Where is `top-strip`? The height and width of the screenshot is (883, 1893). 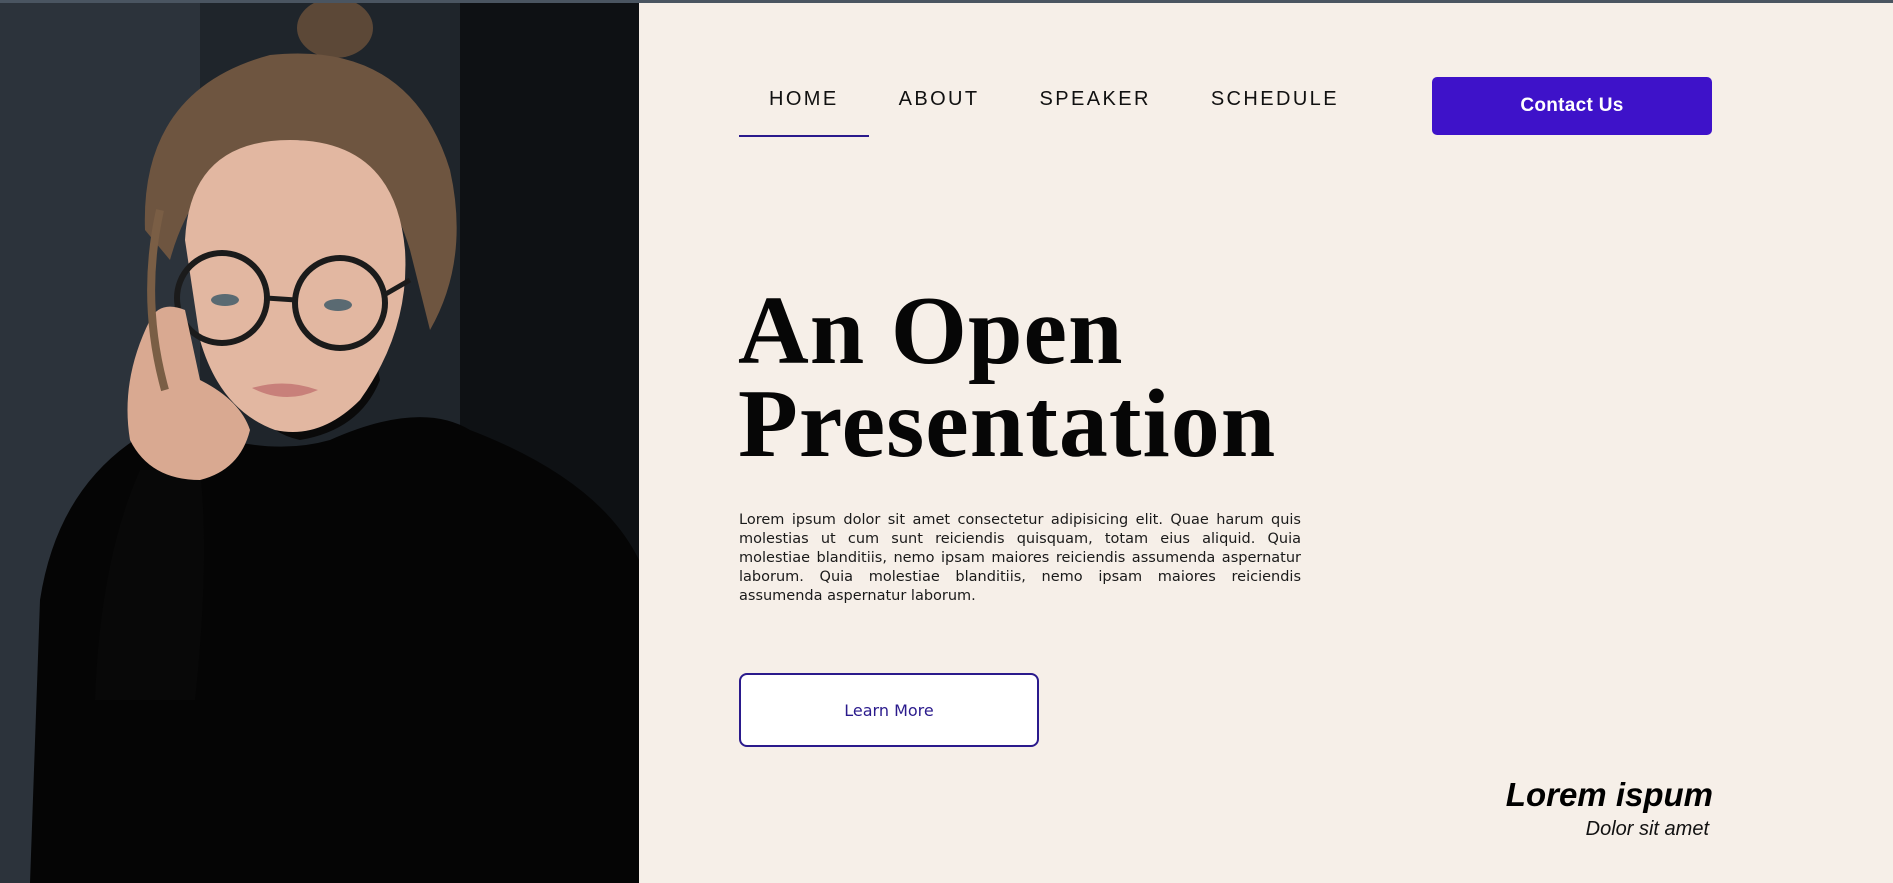
top-strip is located at coordinates (946, 1).